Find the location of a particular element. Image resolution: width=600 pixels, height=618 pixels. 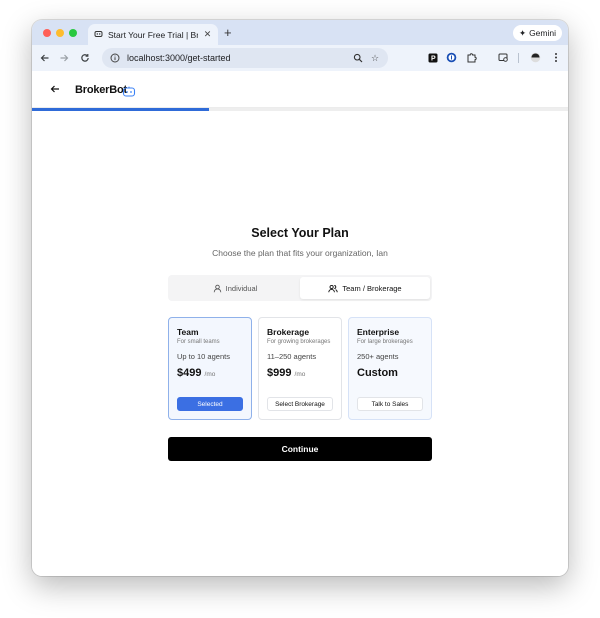

reading-list-icon is located at coordinates (503, 57).